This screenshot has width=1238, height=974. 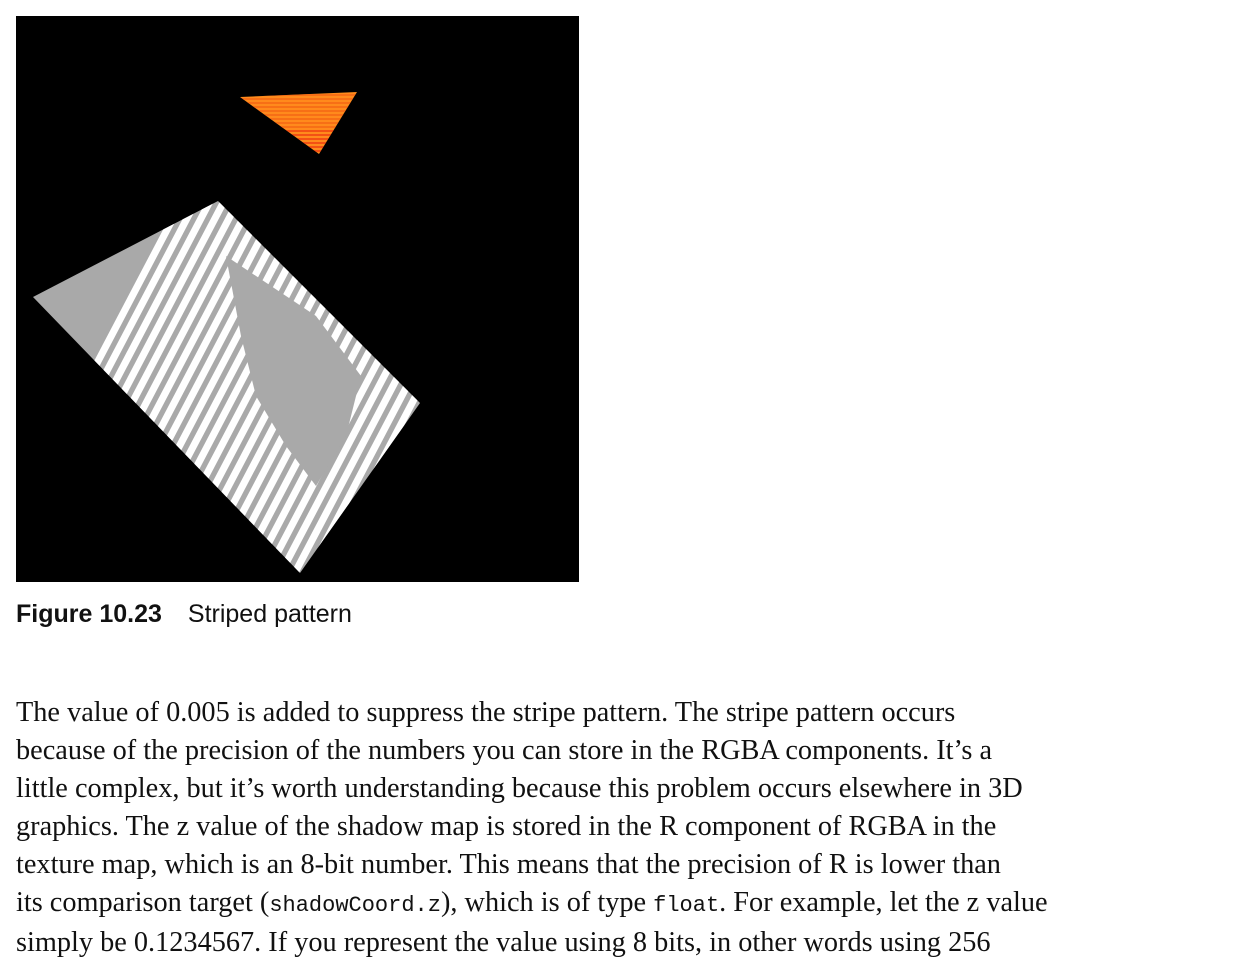 What do you see at coordinates (143, 902) in the screenshot?
I see `text-segment: its comparison target (` at bounding box center [143, 902].